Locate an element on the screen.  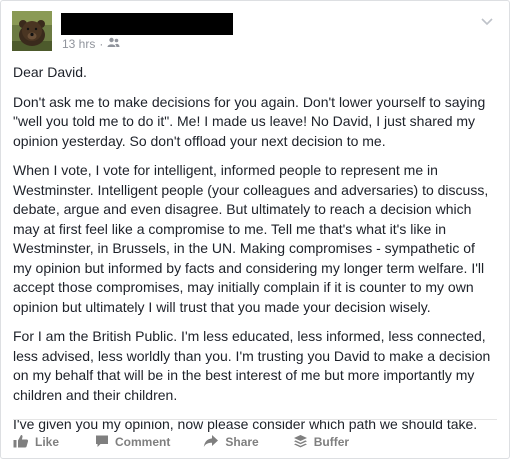
comment-label: Comment is located at coordinates (143, 442).